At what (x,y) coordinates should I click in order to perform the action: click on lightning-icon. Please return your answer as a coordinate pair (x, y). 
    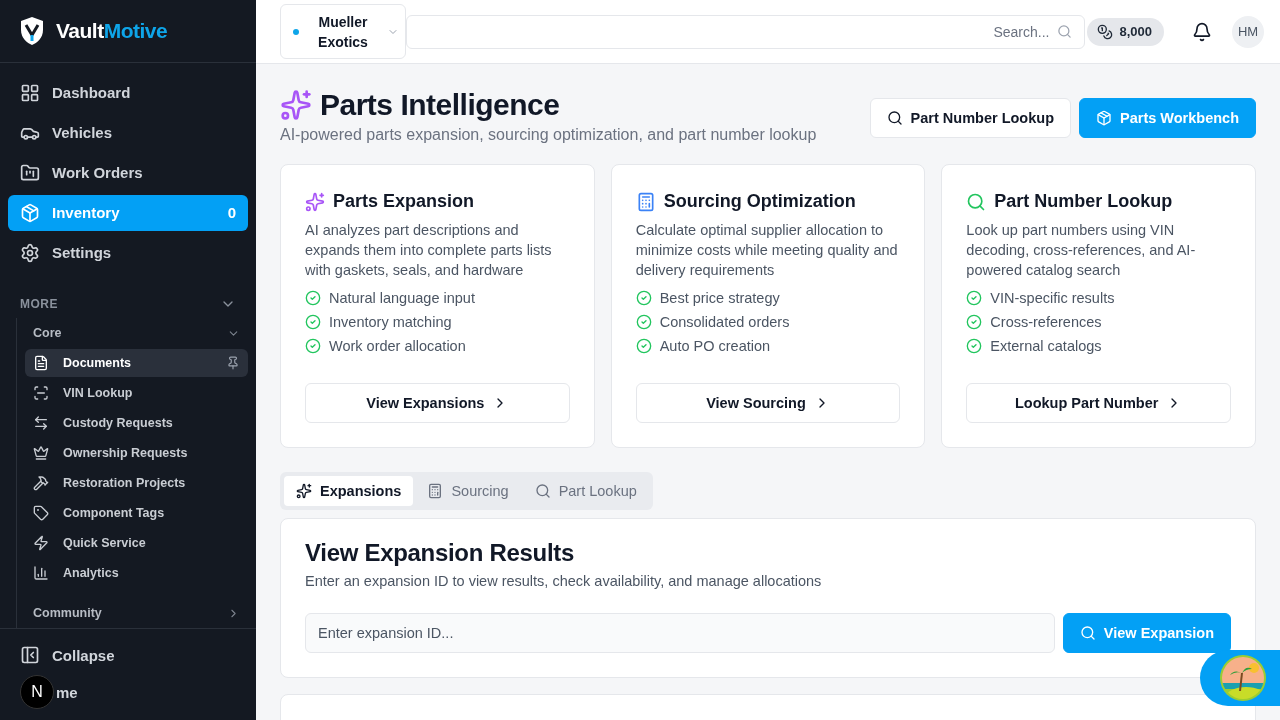
    Looking at the image, I should click on (41, 543).